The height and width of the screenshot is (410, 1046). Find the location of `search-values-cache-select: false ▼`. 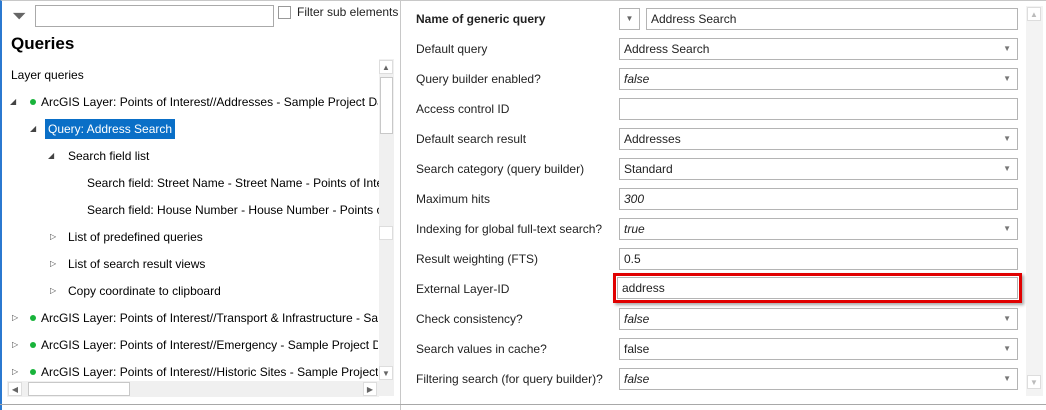

search-values-cache-select: false ▼ is located at coordinates (818, 349).